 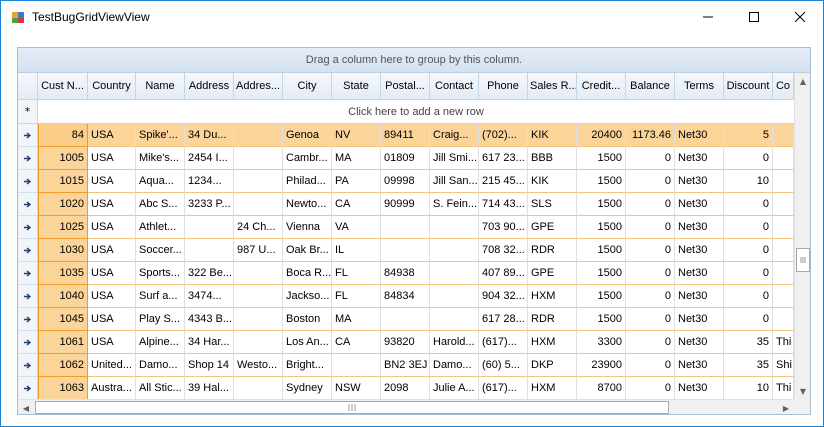 What do you see at coordinates (356, 319) in the screenshot?
I see `table-cell: MA` at bounding box center [356, 319].